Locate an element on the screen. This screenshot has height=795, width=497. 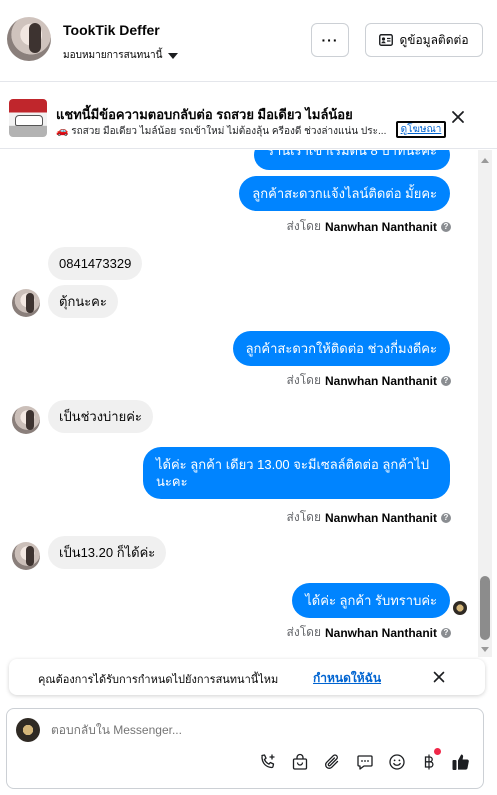
message-text: ได้ค่ะ ลูกค้า รับทราบค่ะ is located at coordinates (371, 600).